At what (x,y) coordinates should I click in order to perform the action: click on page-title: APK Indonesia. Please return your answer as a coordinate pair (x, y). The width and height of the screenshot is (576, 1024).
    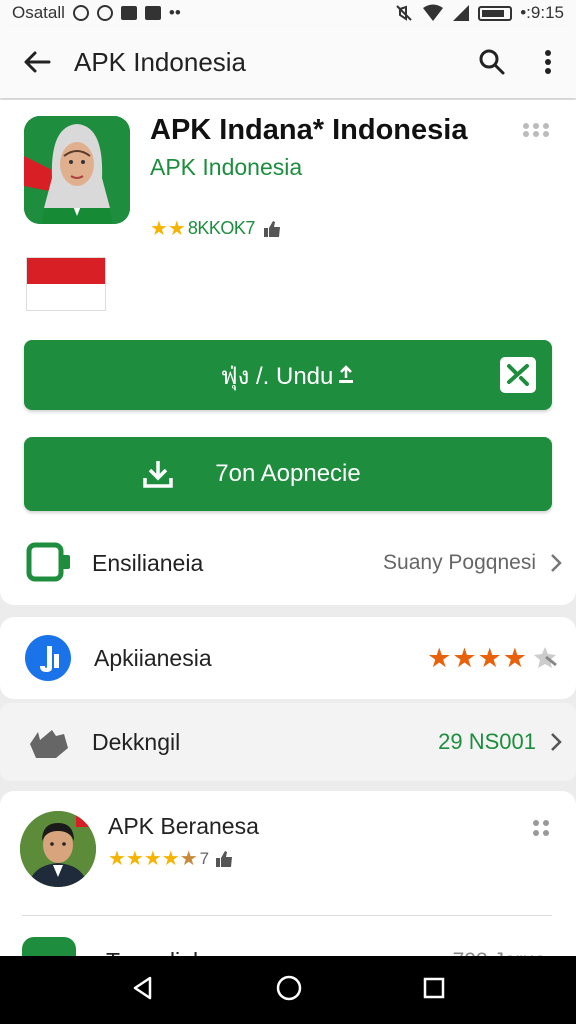
    Looking at the image, I should click on (160, 61).